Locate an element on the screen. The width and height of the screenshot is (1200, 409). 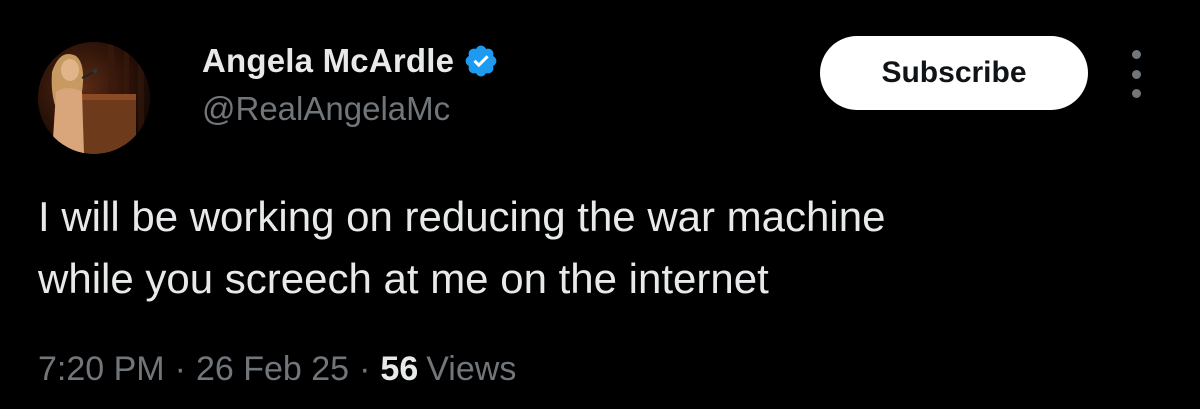
display-name: Angela McArdle is located at coordinates (328, 61).